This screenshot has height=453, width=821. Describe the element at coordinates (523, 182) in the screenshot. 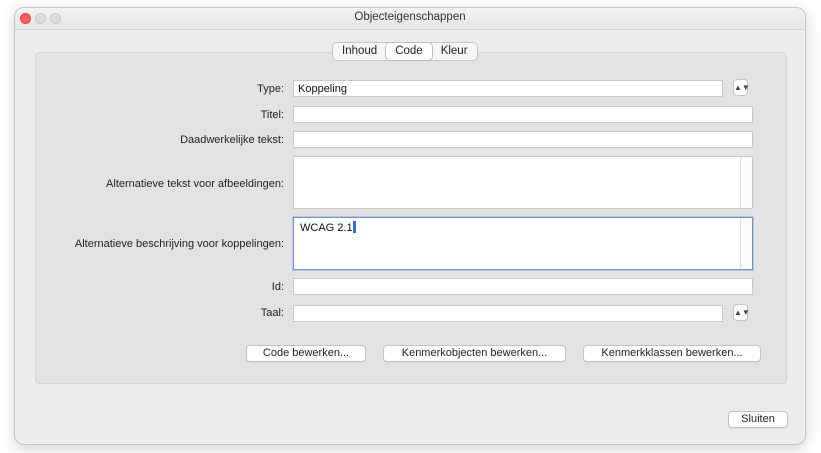

I see `alt-text-images-textarea` at that location.